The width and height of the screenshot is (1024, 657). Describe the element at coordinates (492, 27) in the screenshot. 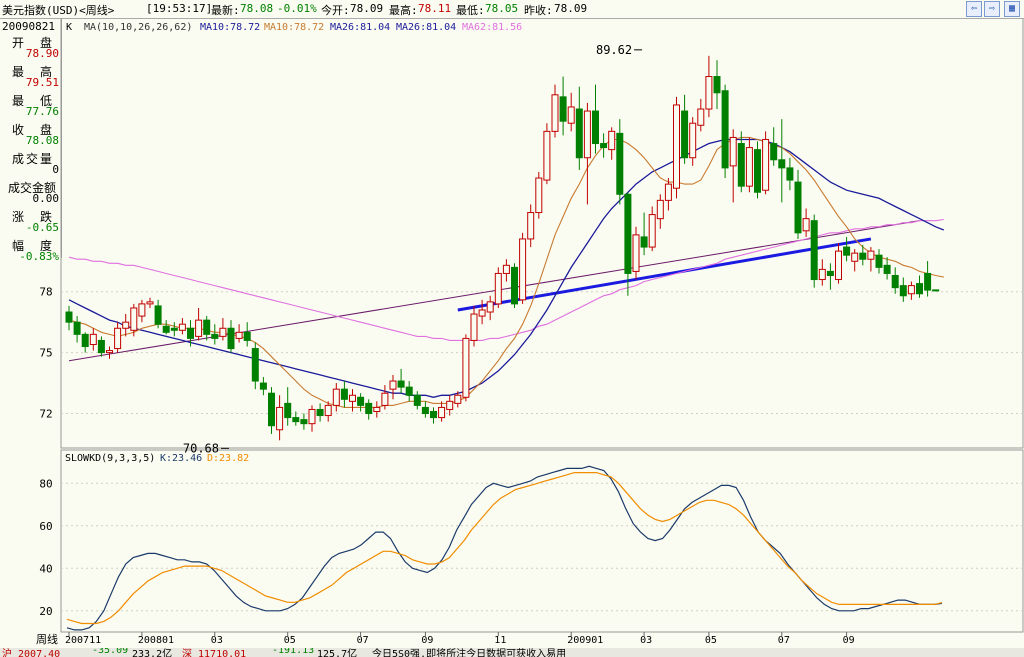

I see `ma62-label: MA62:81.56` at that location.